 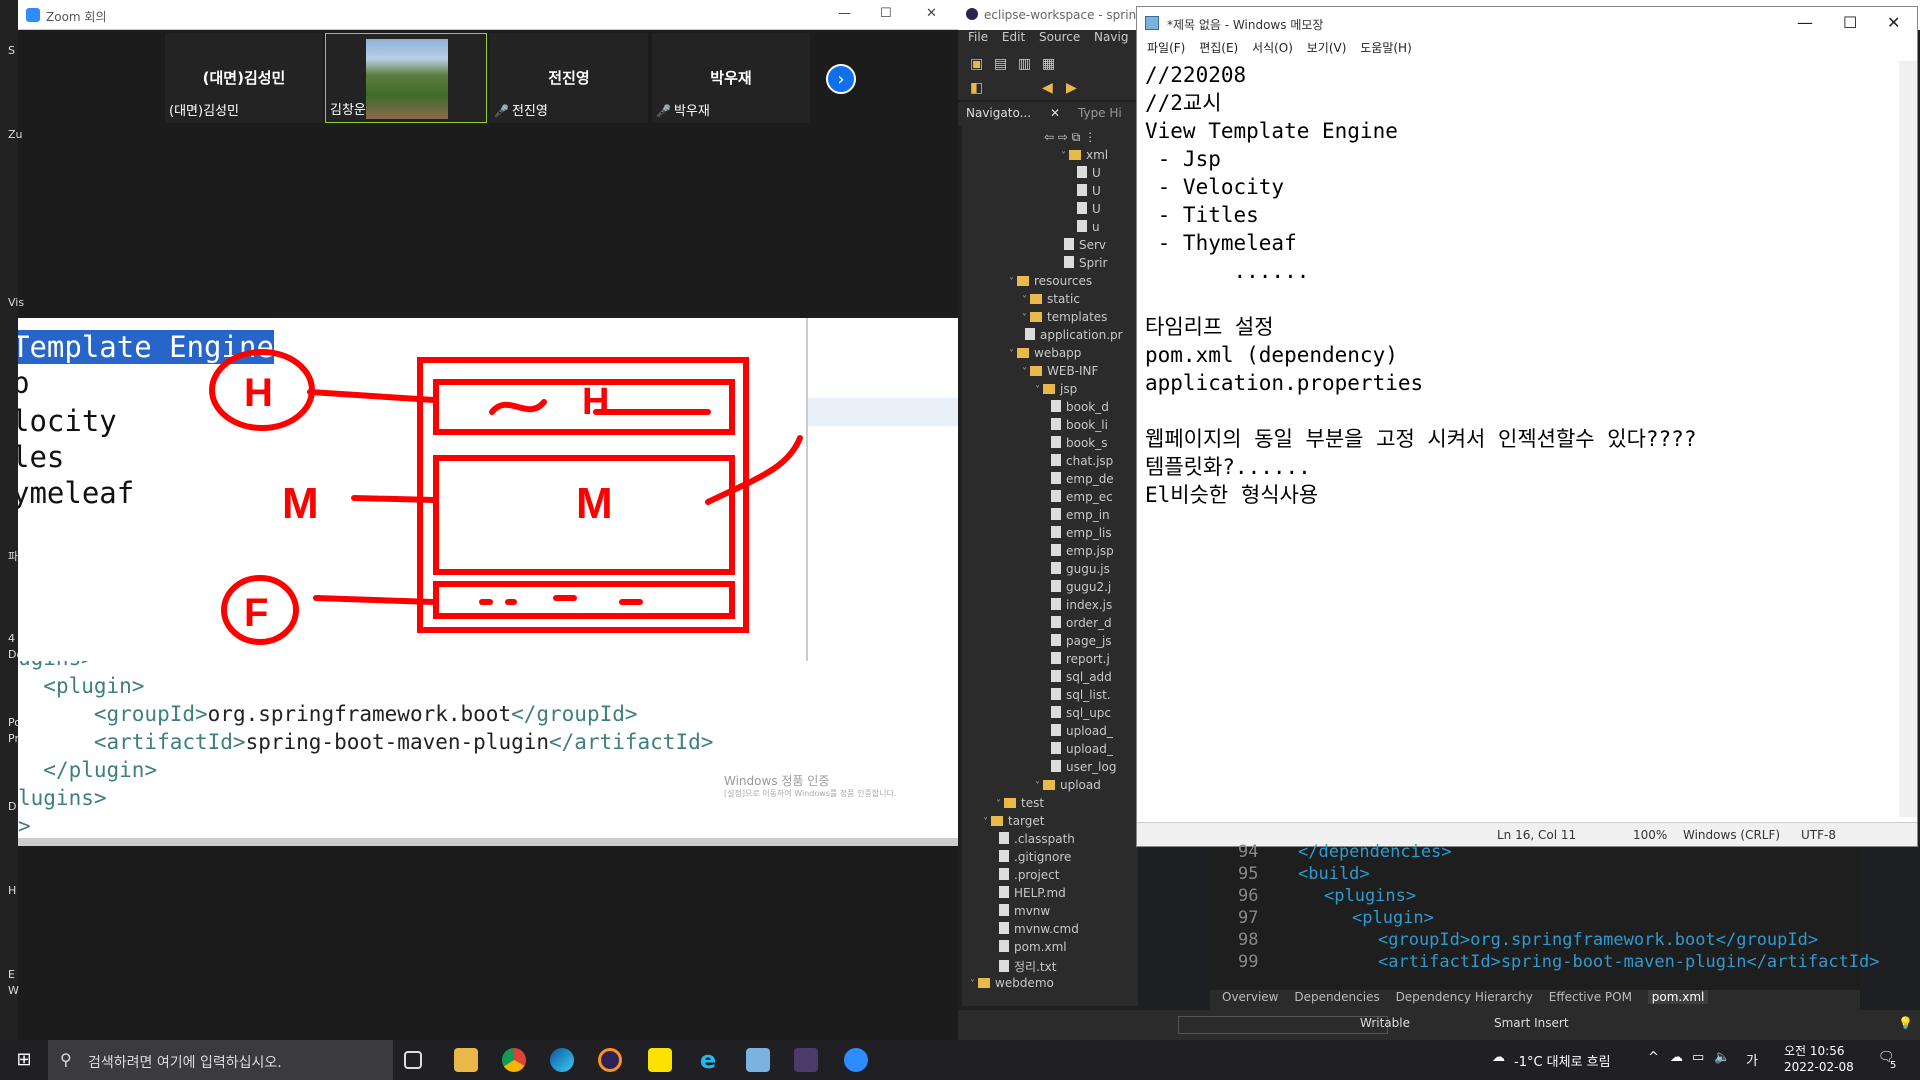 I want to click on task-view-icon, so click(x=413, y=1060).